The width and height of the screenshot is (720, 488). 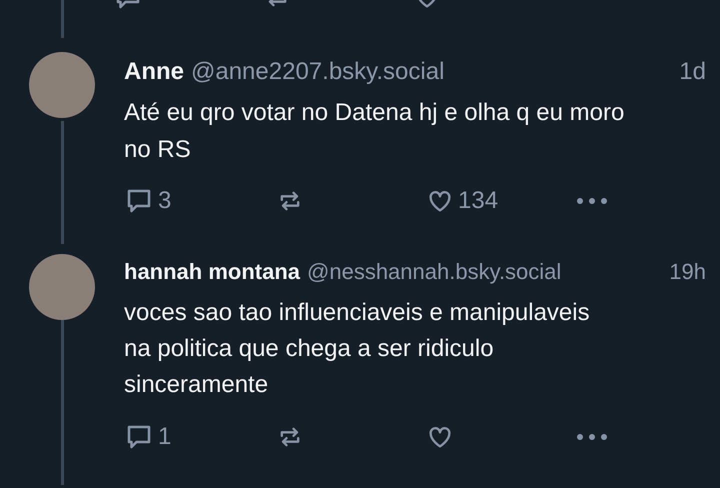 What do you see at coordinates (478, 201) in the screenshot?
I see `like-count: 134` at bounding box center [478, 201].